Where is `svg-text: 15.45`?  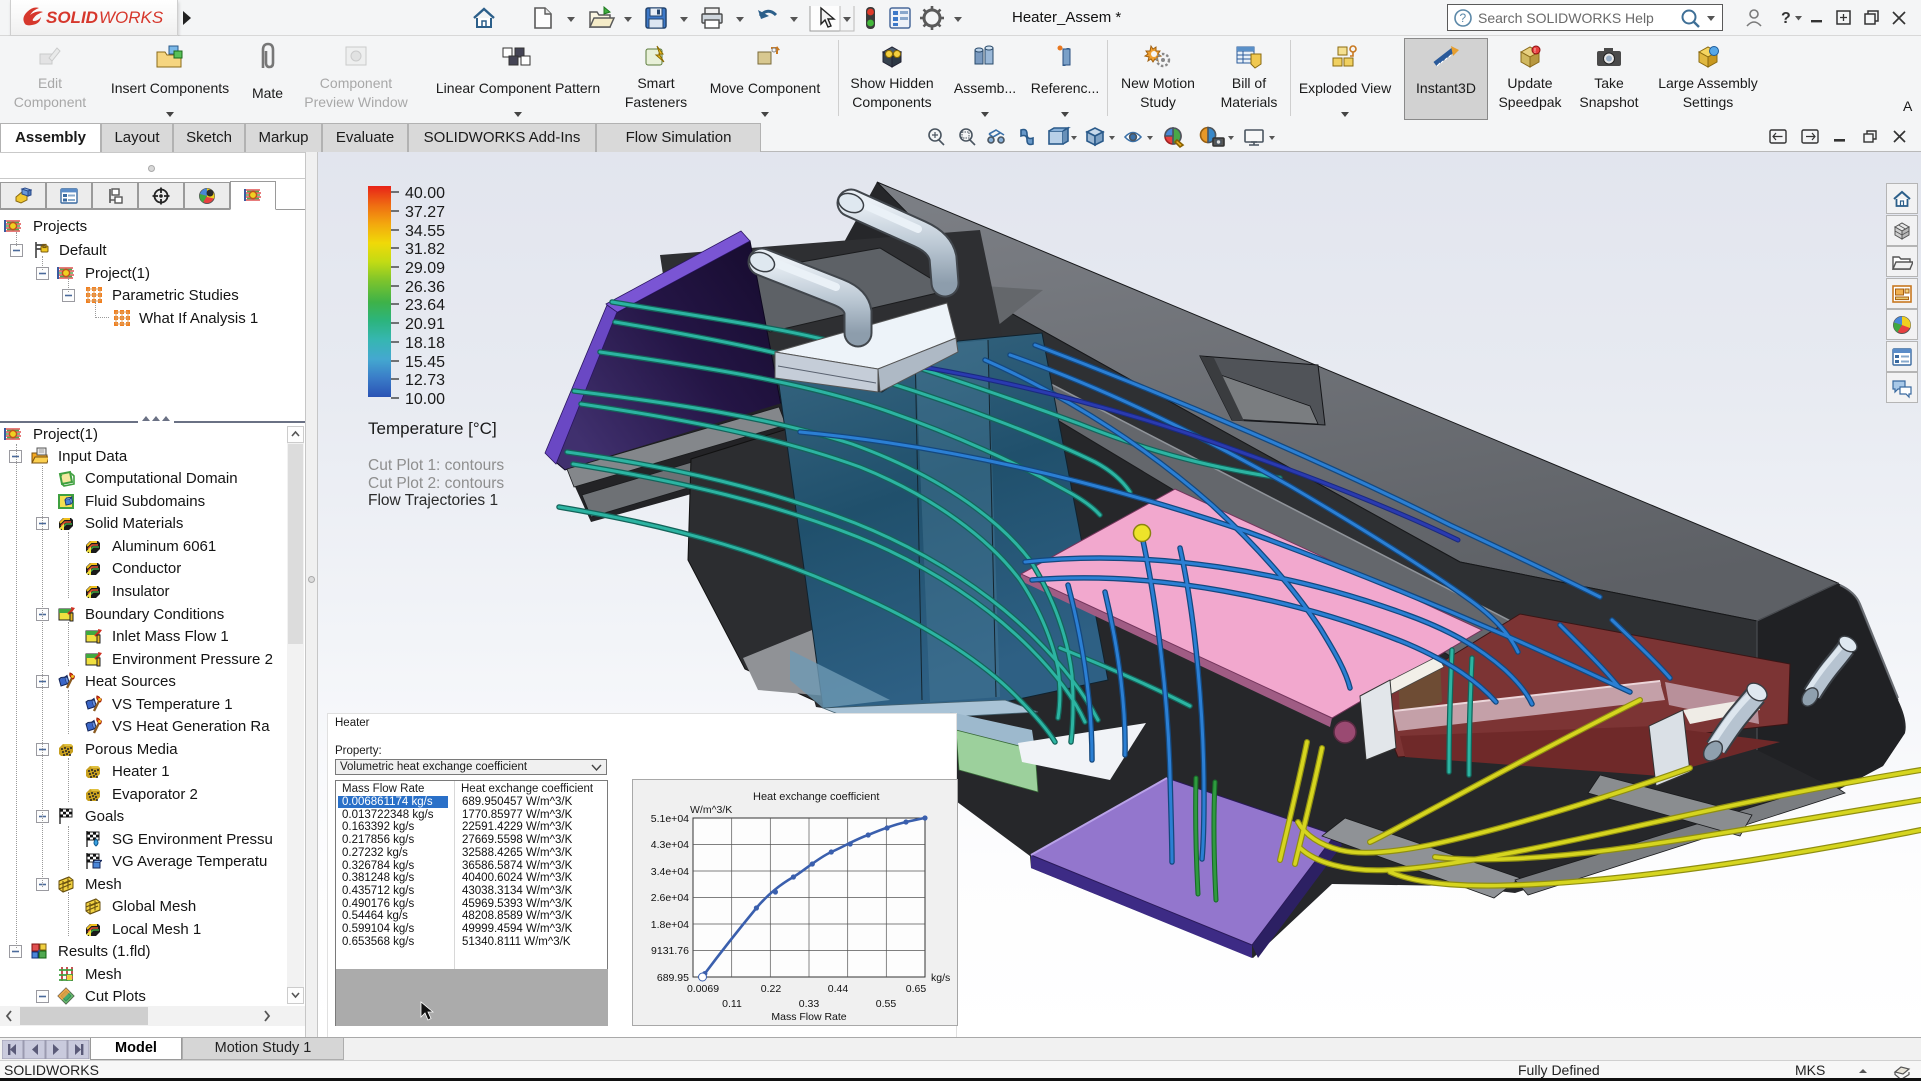
svg-text: 15.45 is located at coordinates (425, 362).